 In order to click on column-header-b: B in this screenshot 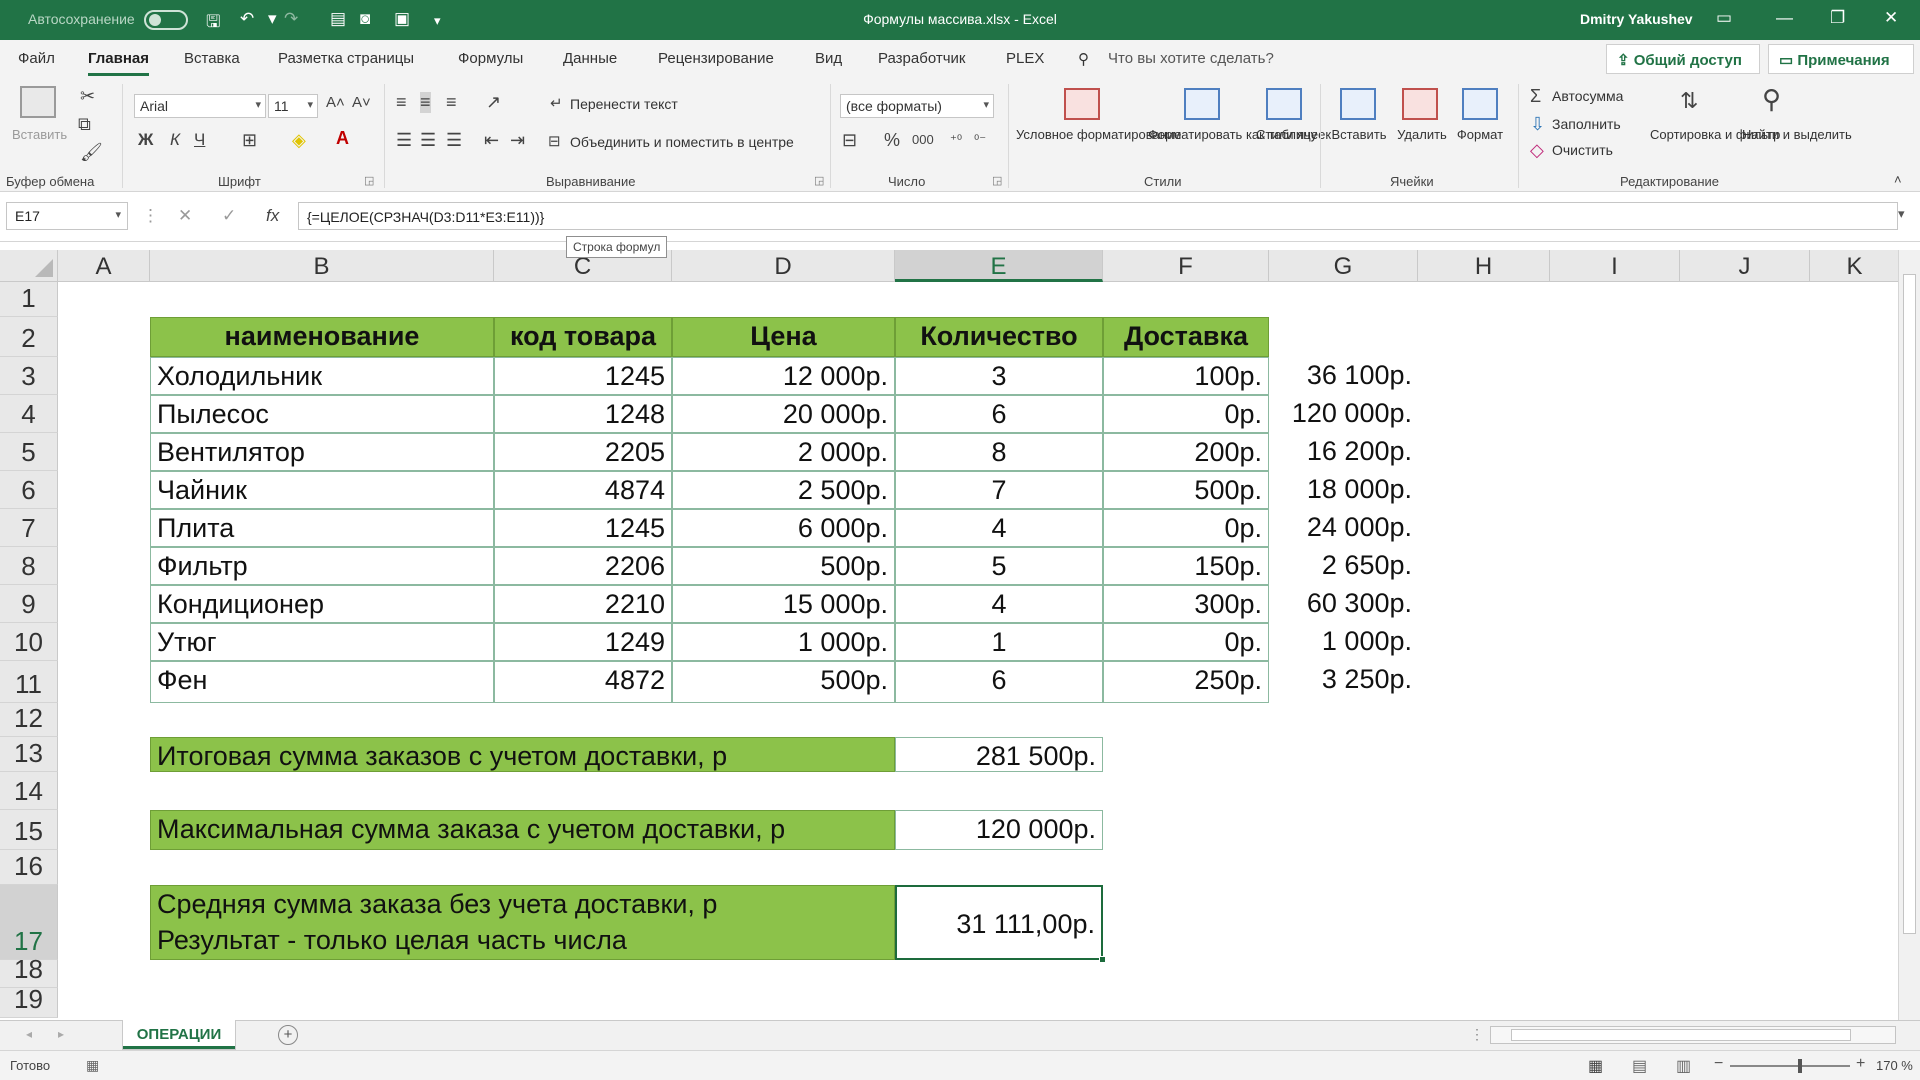, I will do `click(322, 266)`.